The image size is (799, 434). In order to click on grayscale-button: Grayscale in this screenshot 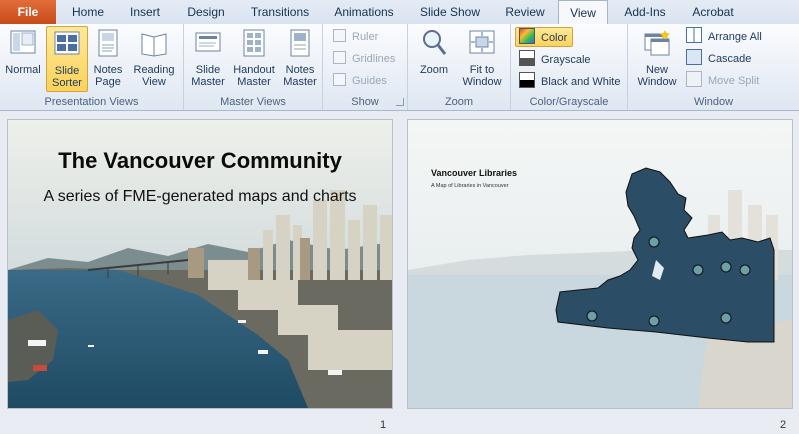, I will do `click(555, 59)`.